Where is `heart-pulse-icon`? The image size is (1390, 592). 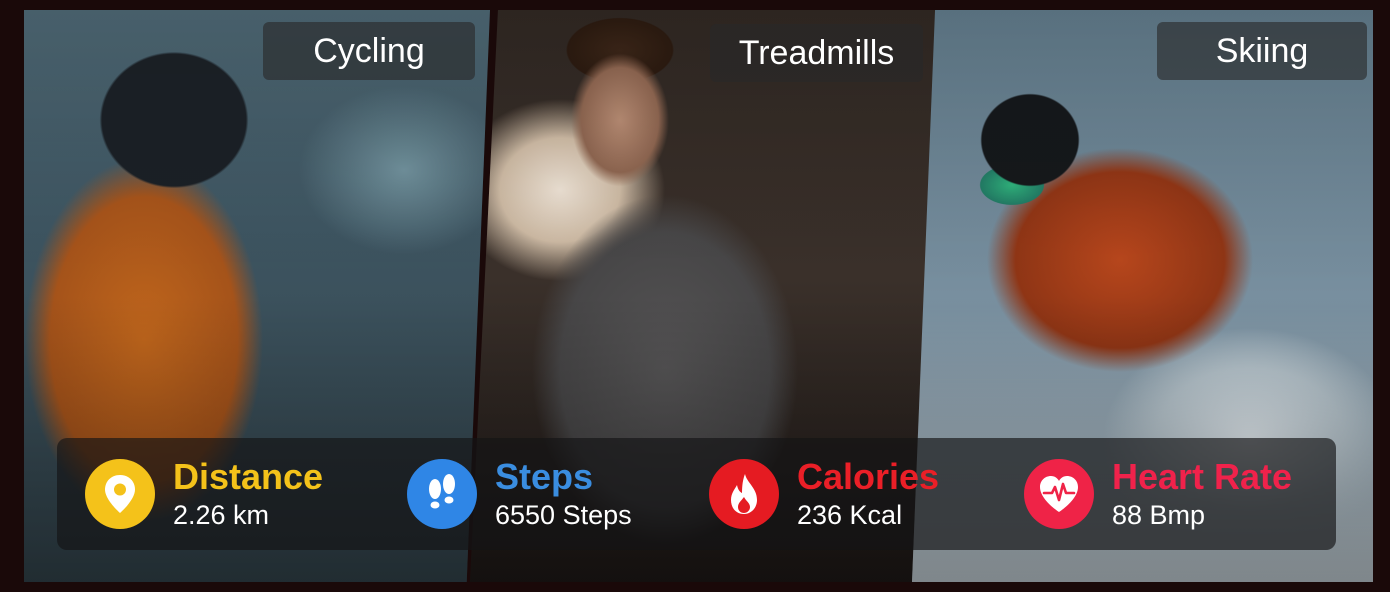 heart-pulse-icon is located at coordinates (1059, 494).